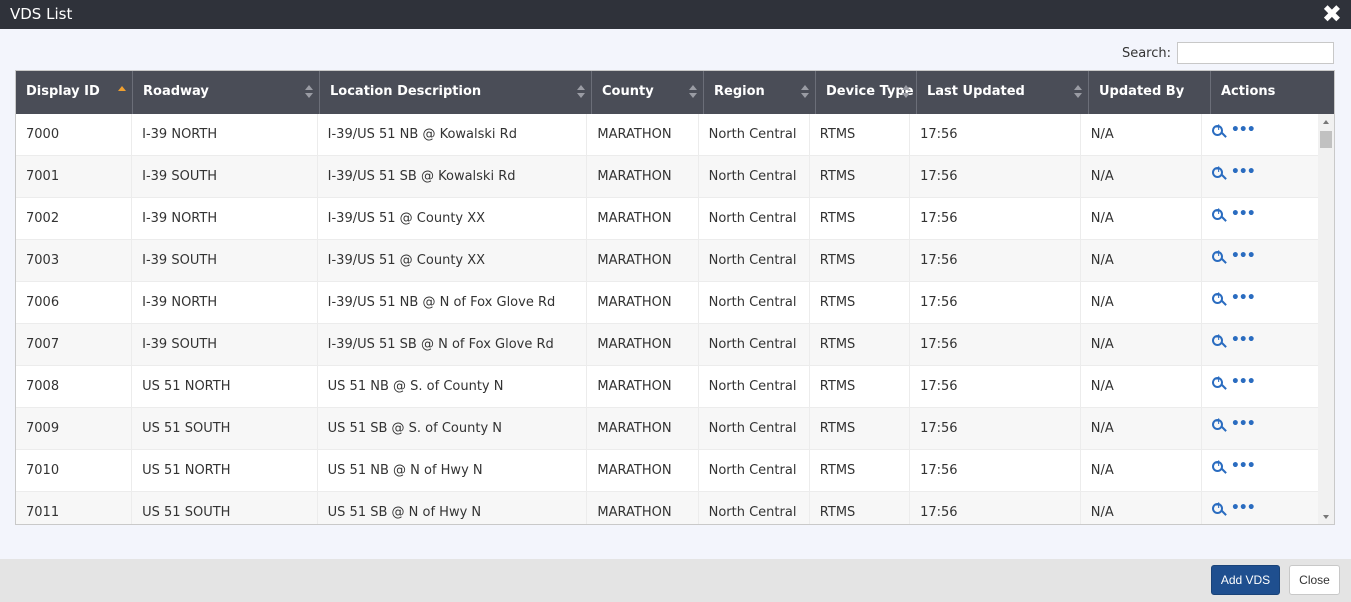 Image resolution: width=1351 pixels, height=602 pixels. I want to click on column-header-label: Last Updated, so click(976, 91).